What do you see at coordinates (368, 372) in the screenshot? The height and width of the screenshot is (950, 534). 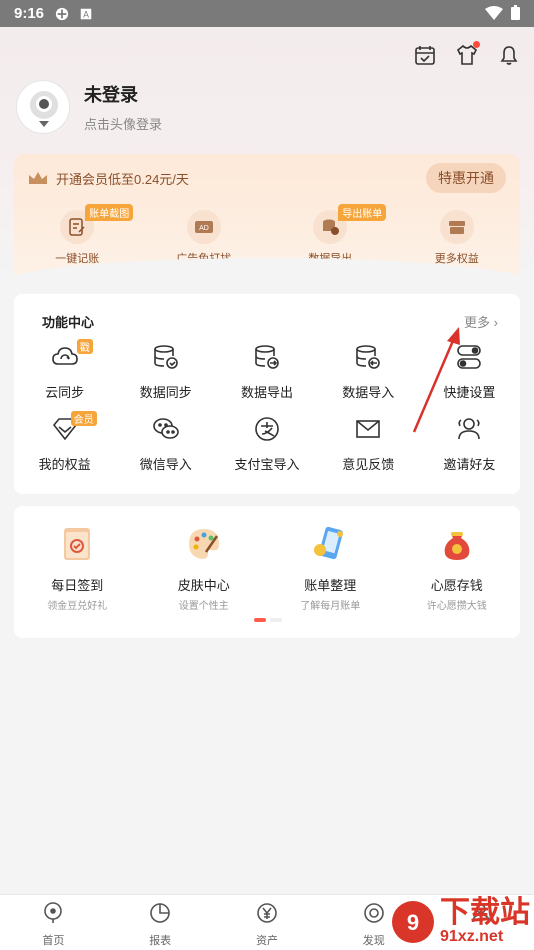 I see `function-data-import: 数据导入` at bounding box center [368, 372].